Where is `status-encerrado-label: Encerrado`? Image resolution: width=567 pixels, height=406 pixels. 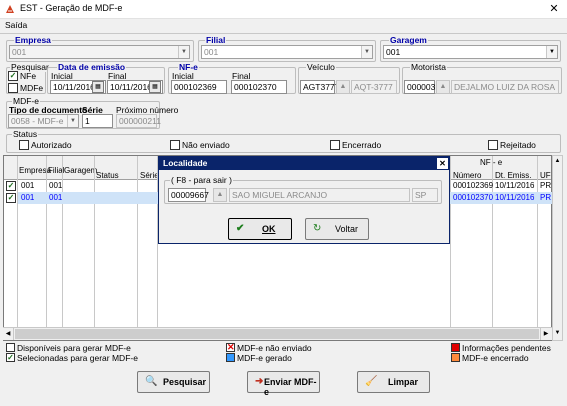 status-encerrado-label: Encerrado is located at coordinates (362, 145).